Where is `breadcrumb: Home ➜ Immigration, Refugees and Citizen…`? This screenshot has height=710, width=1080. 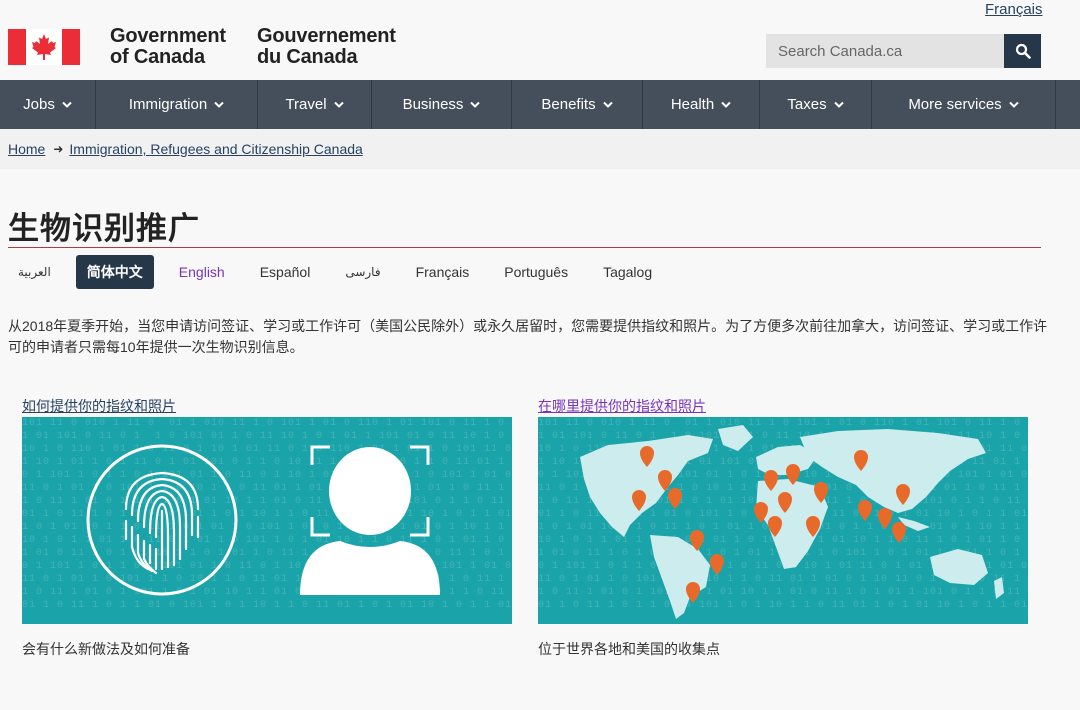
breadcrumb: Home ➜ Immigration, Refugees and Citizen… is located at coordinates (540, 149).